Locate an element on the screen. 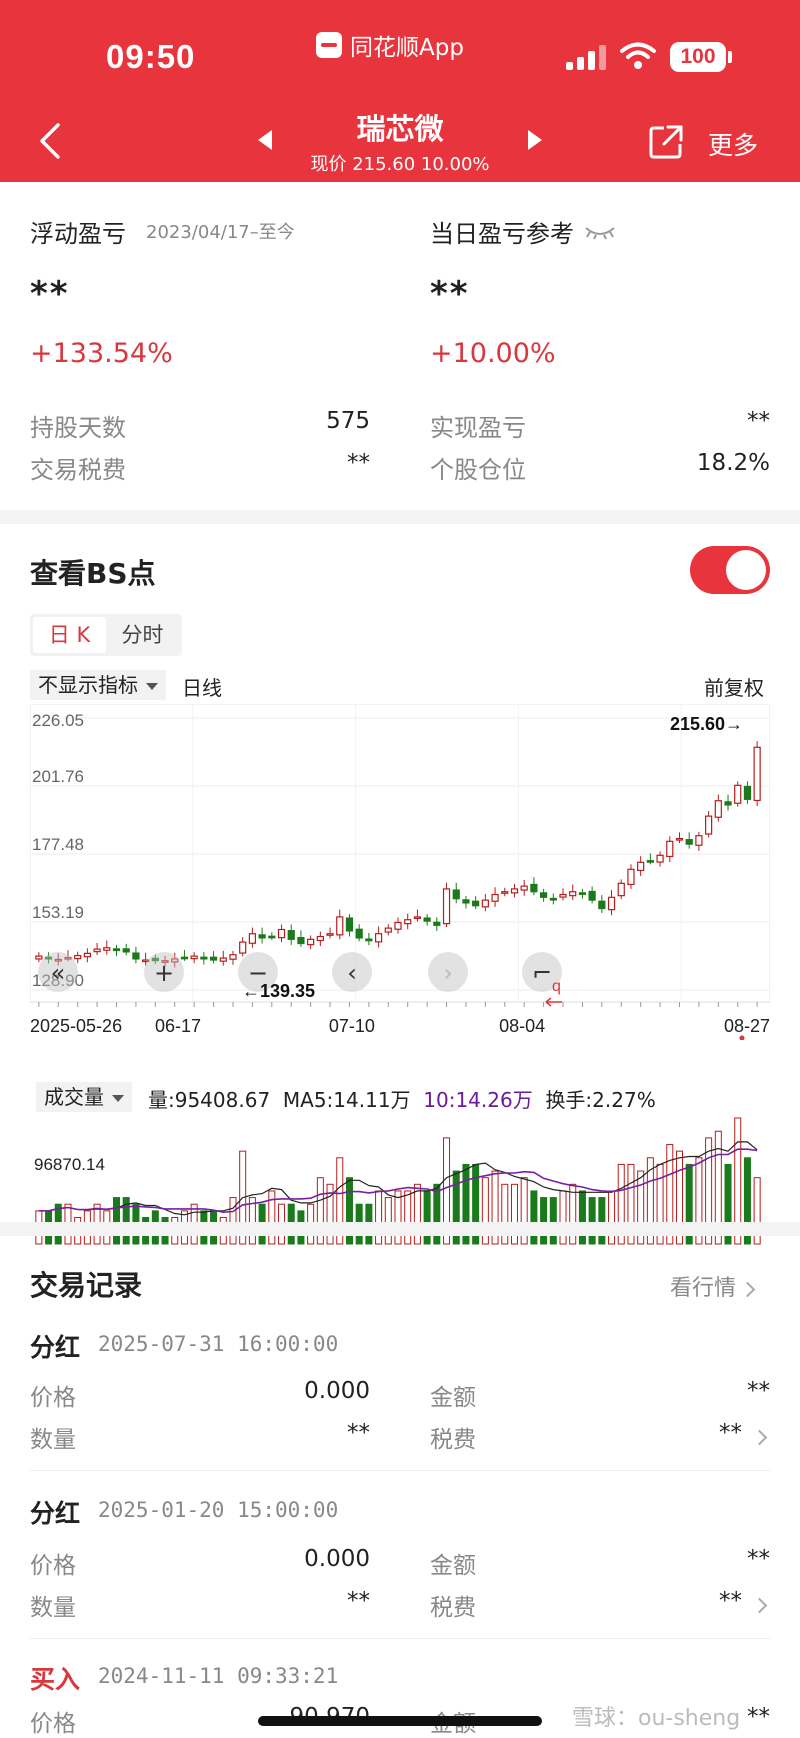 This screenshot has width=800, height=1738. fees-label: 交易税费 is located at coordinates (78, 470).